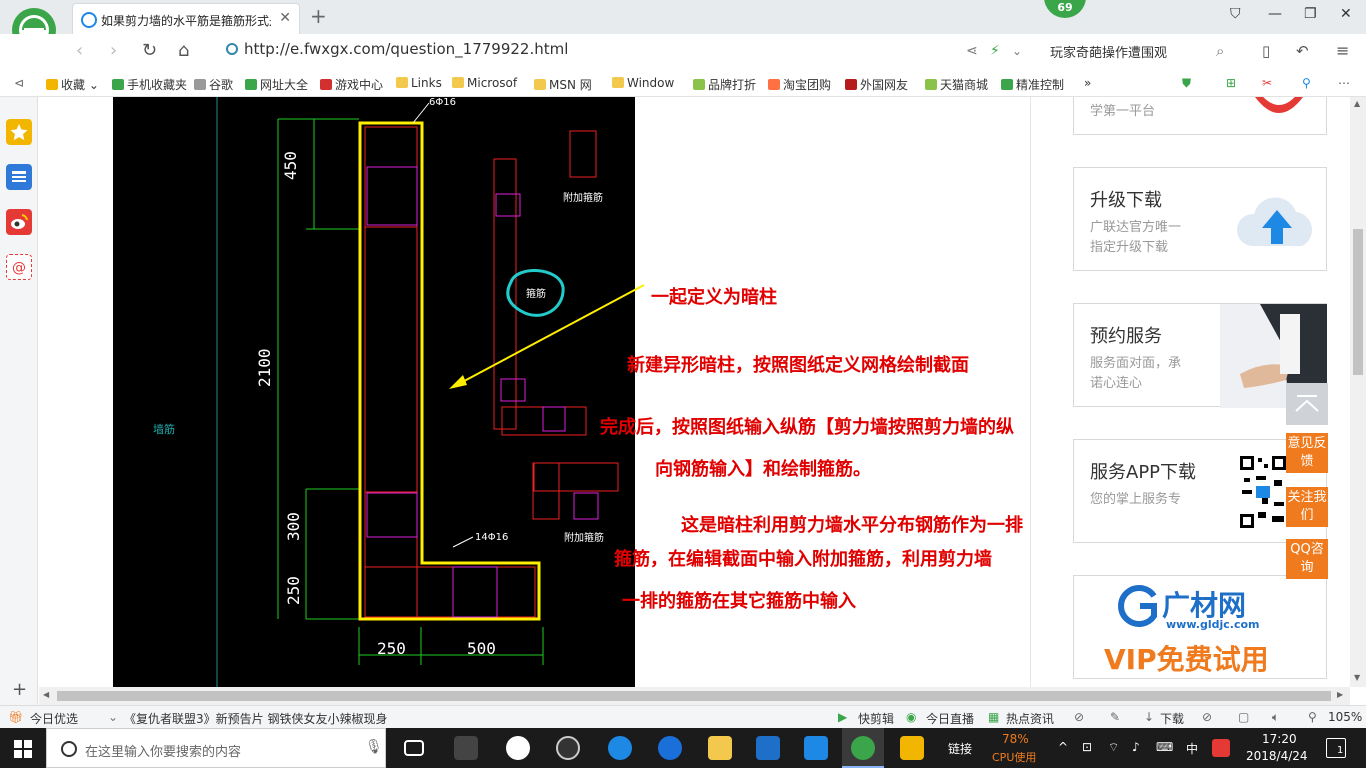  I want to click on minimize-icon: —, so click(1275, 14).